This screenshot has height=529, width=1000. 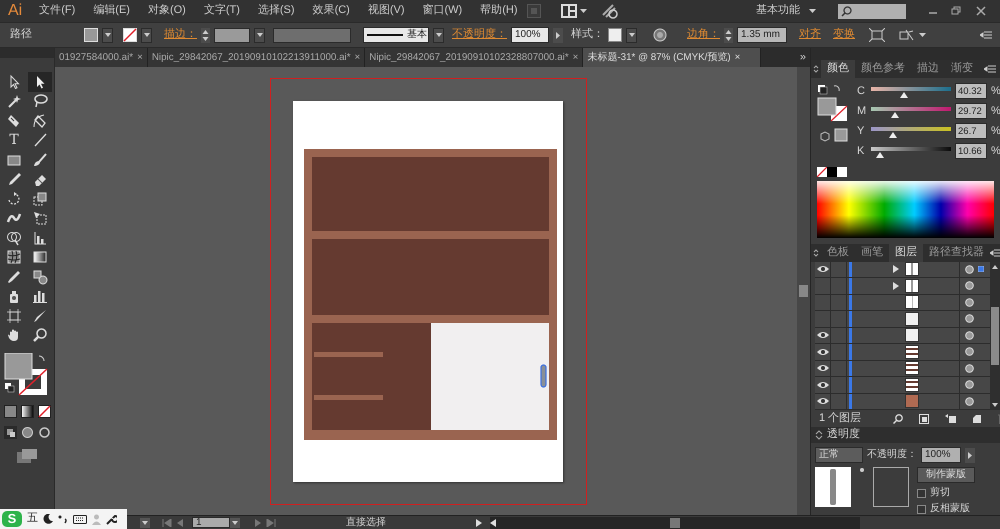 I want to click on type-tool-tool: T, so click(x=14, y=140).